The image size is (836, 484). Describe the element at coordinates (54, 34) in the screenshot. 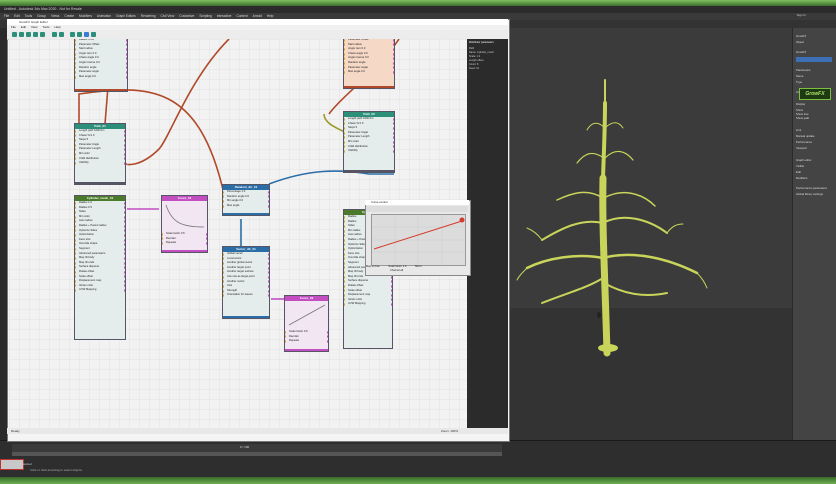

I see `undo-icon` at that location.